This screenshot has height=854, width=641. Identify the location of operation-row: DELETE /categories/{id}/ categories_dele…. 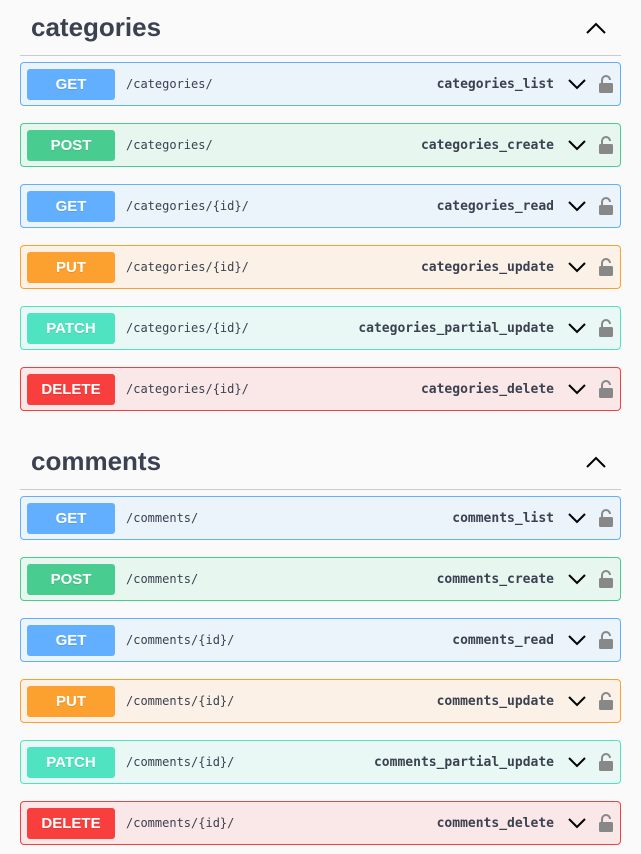
(320, 389).